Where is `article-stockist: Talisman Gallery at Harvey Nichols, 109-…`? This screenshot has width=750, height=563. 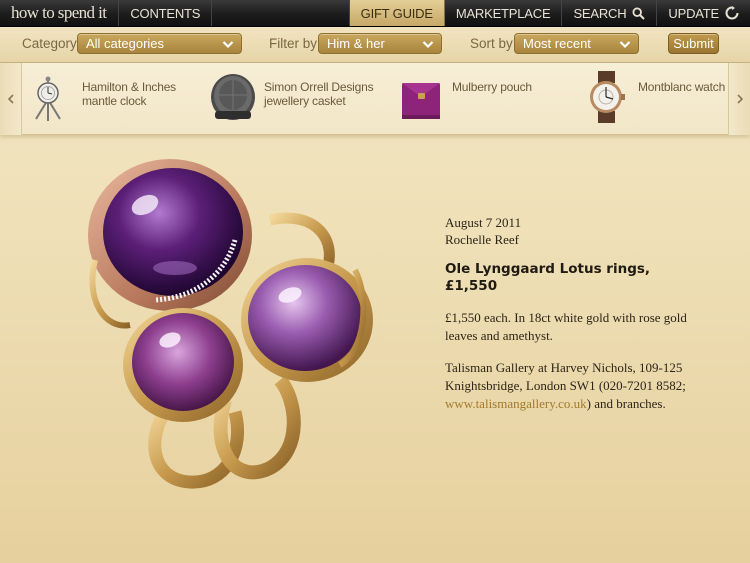 article-stockist: Talisman Gallery at Harvey Nichols, 109-… is located at coordinates (570, 386).